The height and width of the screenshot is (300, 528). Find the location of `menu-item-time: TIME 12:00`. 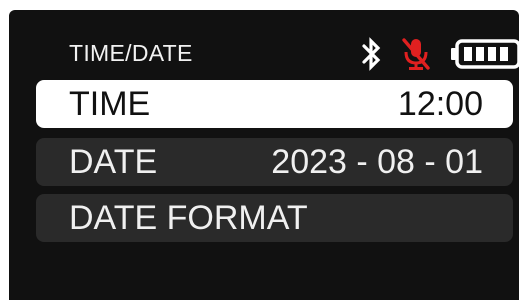

menu-item-time: TIME 12:00 is located at coordinates (274, 104).